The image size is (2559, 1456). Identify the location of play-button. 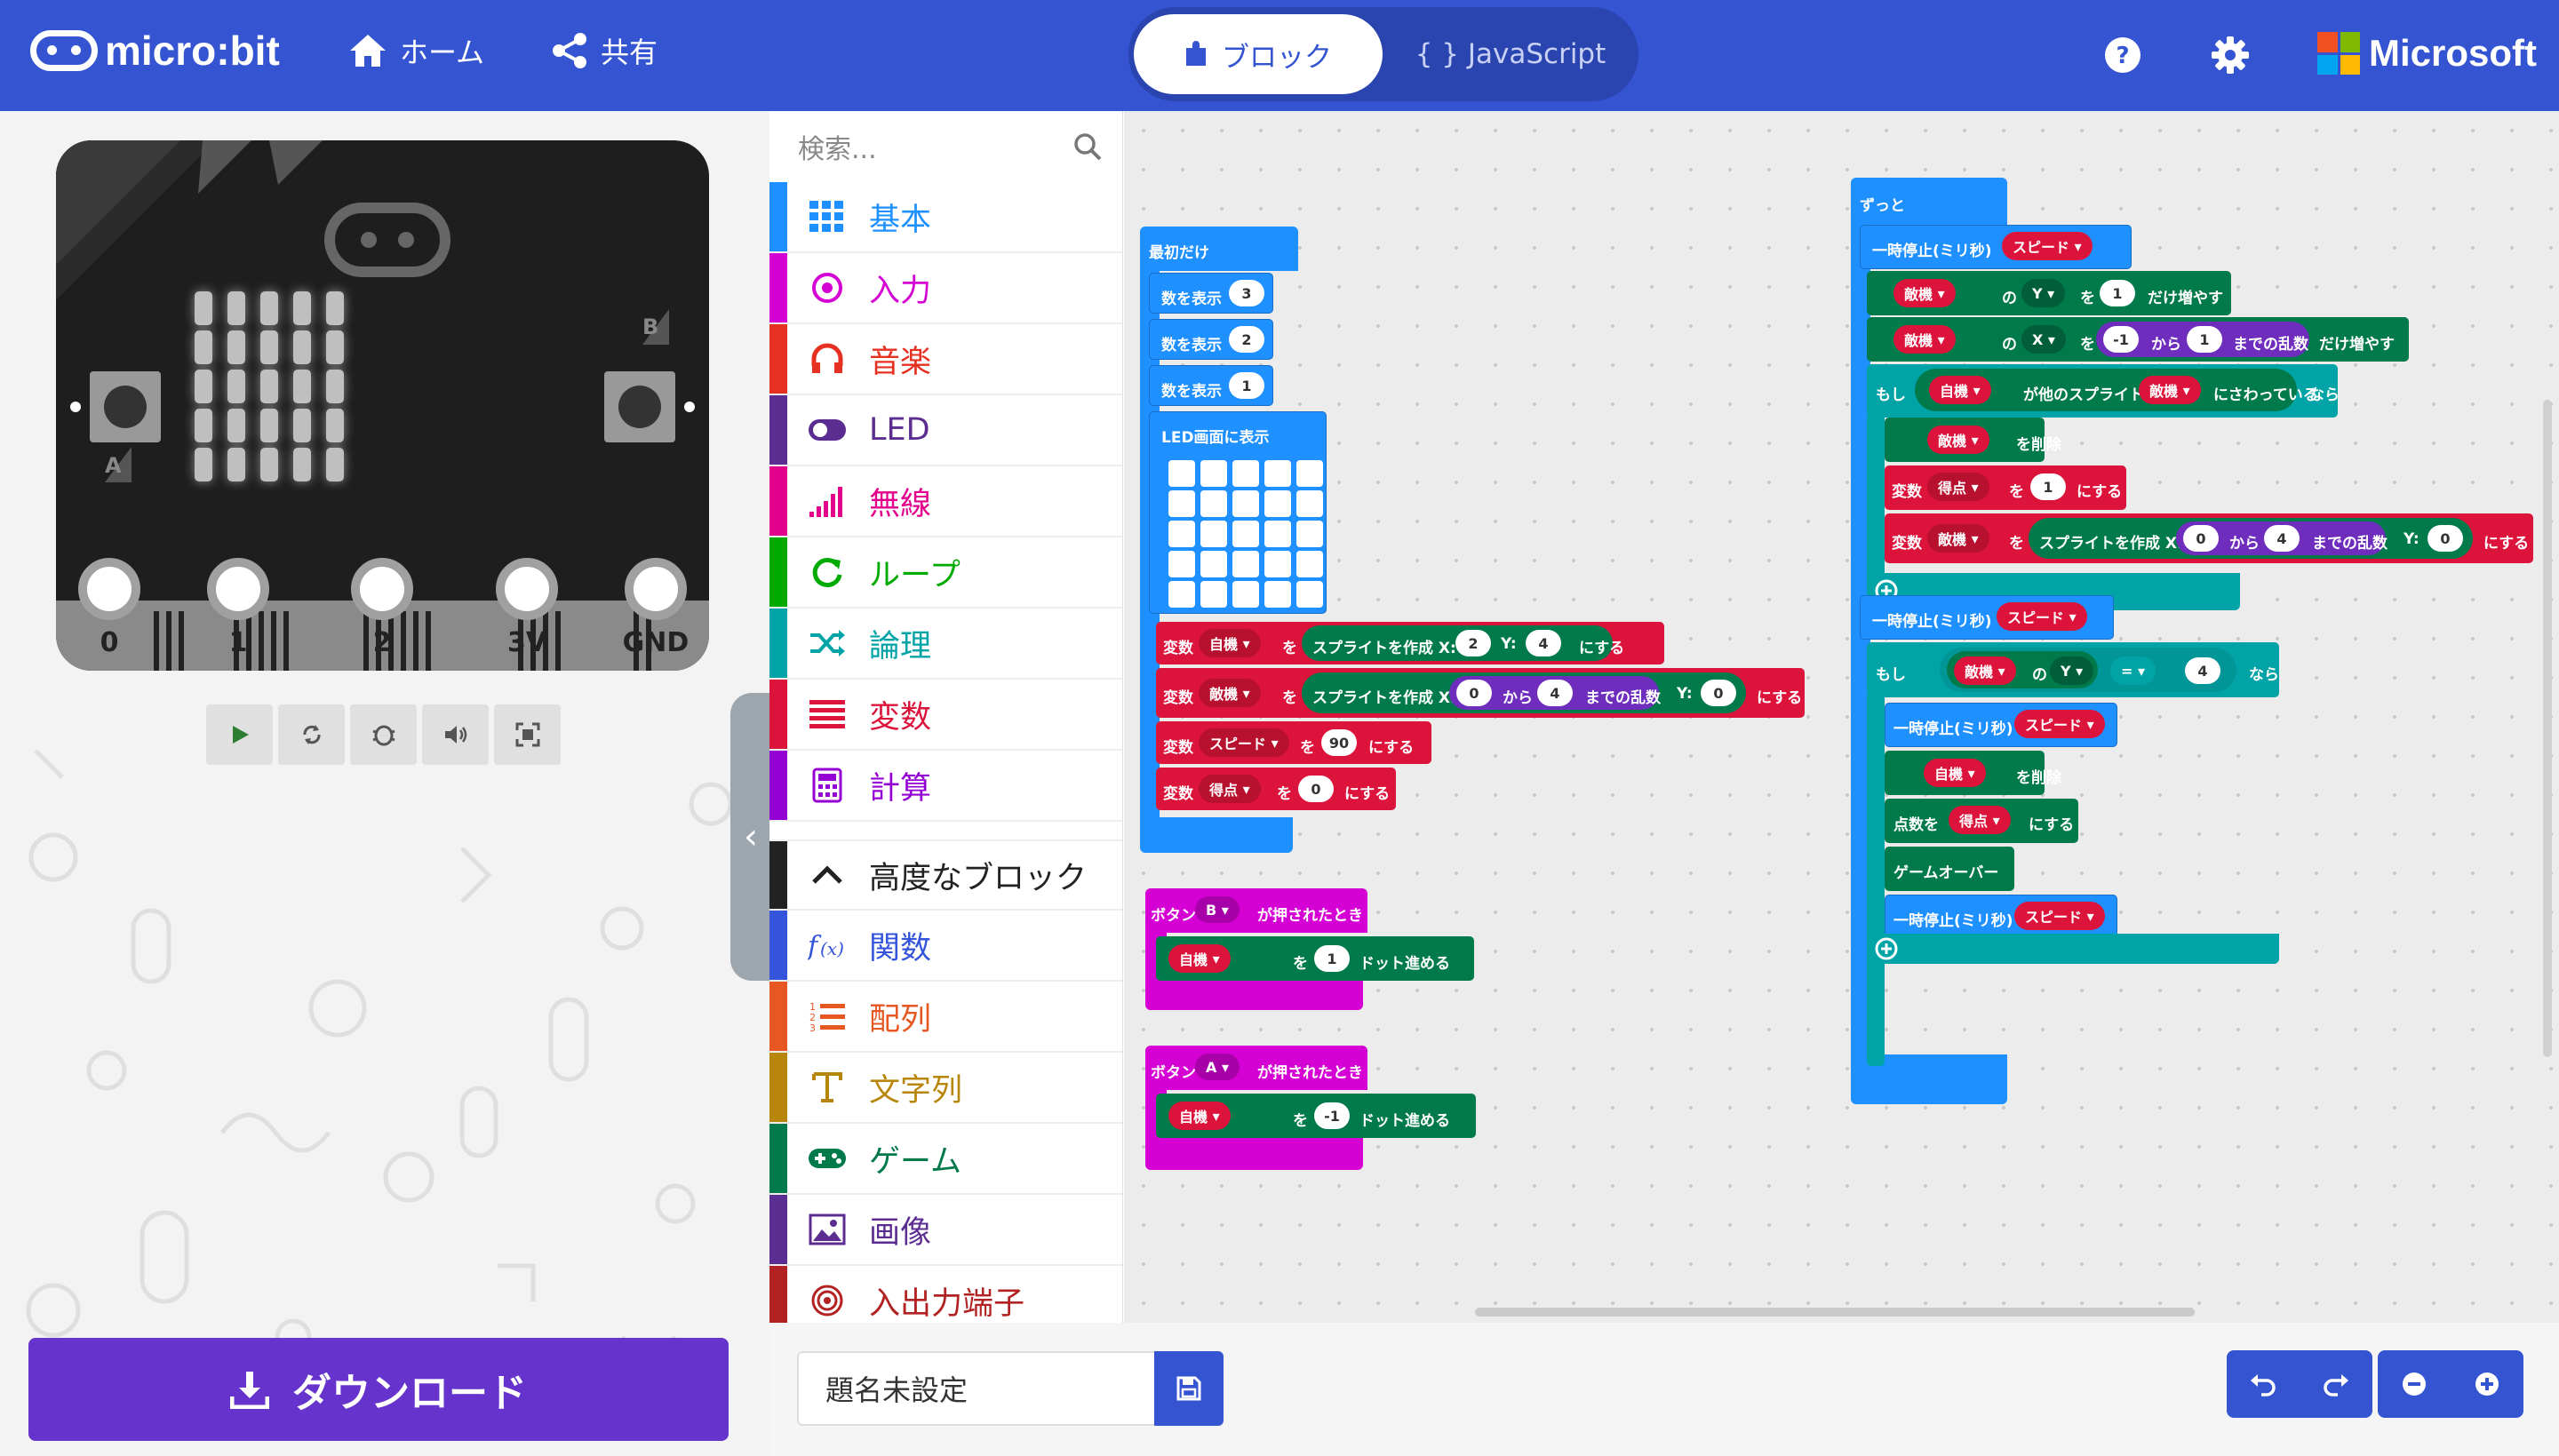
(239, 734).